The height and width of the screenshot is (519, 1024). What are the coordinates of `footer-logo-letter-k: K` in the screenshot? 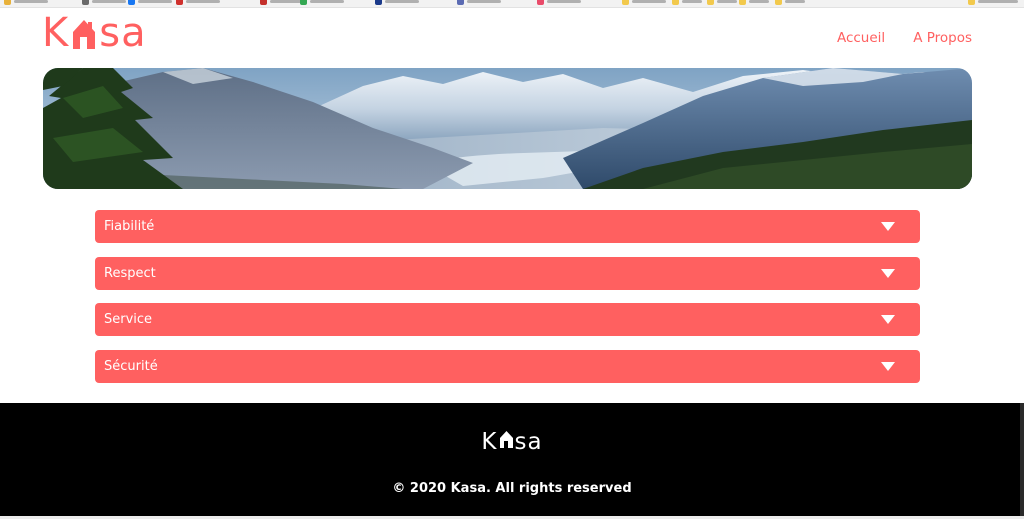 It's located at (489, 442).